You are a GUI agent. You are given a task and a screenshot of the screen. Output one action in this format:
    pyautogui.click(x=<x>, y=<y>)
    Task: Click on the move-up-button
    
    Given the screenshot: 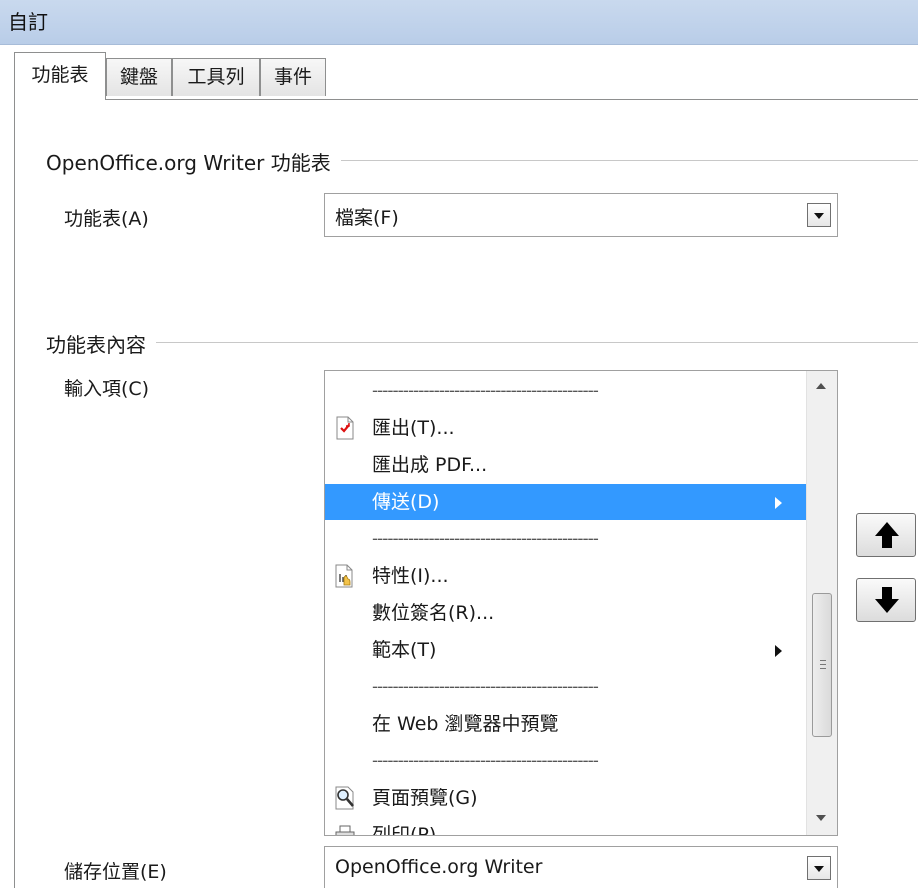 What is the action you would take?
    pyautogui.click(x=886, y=535)
    